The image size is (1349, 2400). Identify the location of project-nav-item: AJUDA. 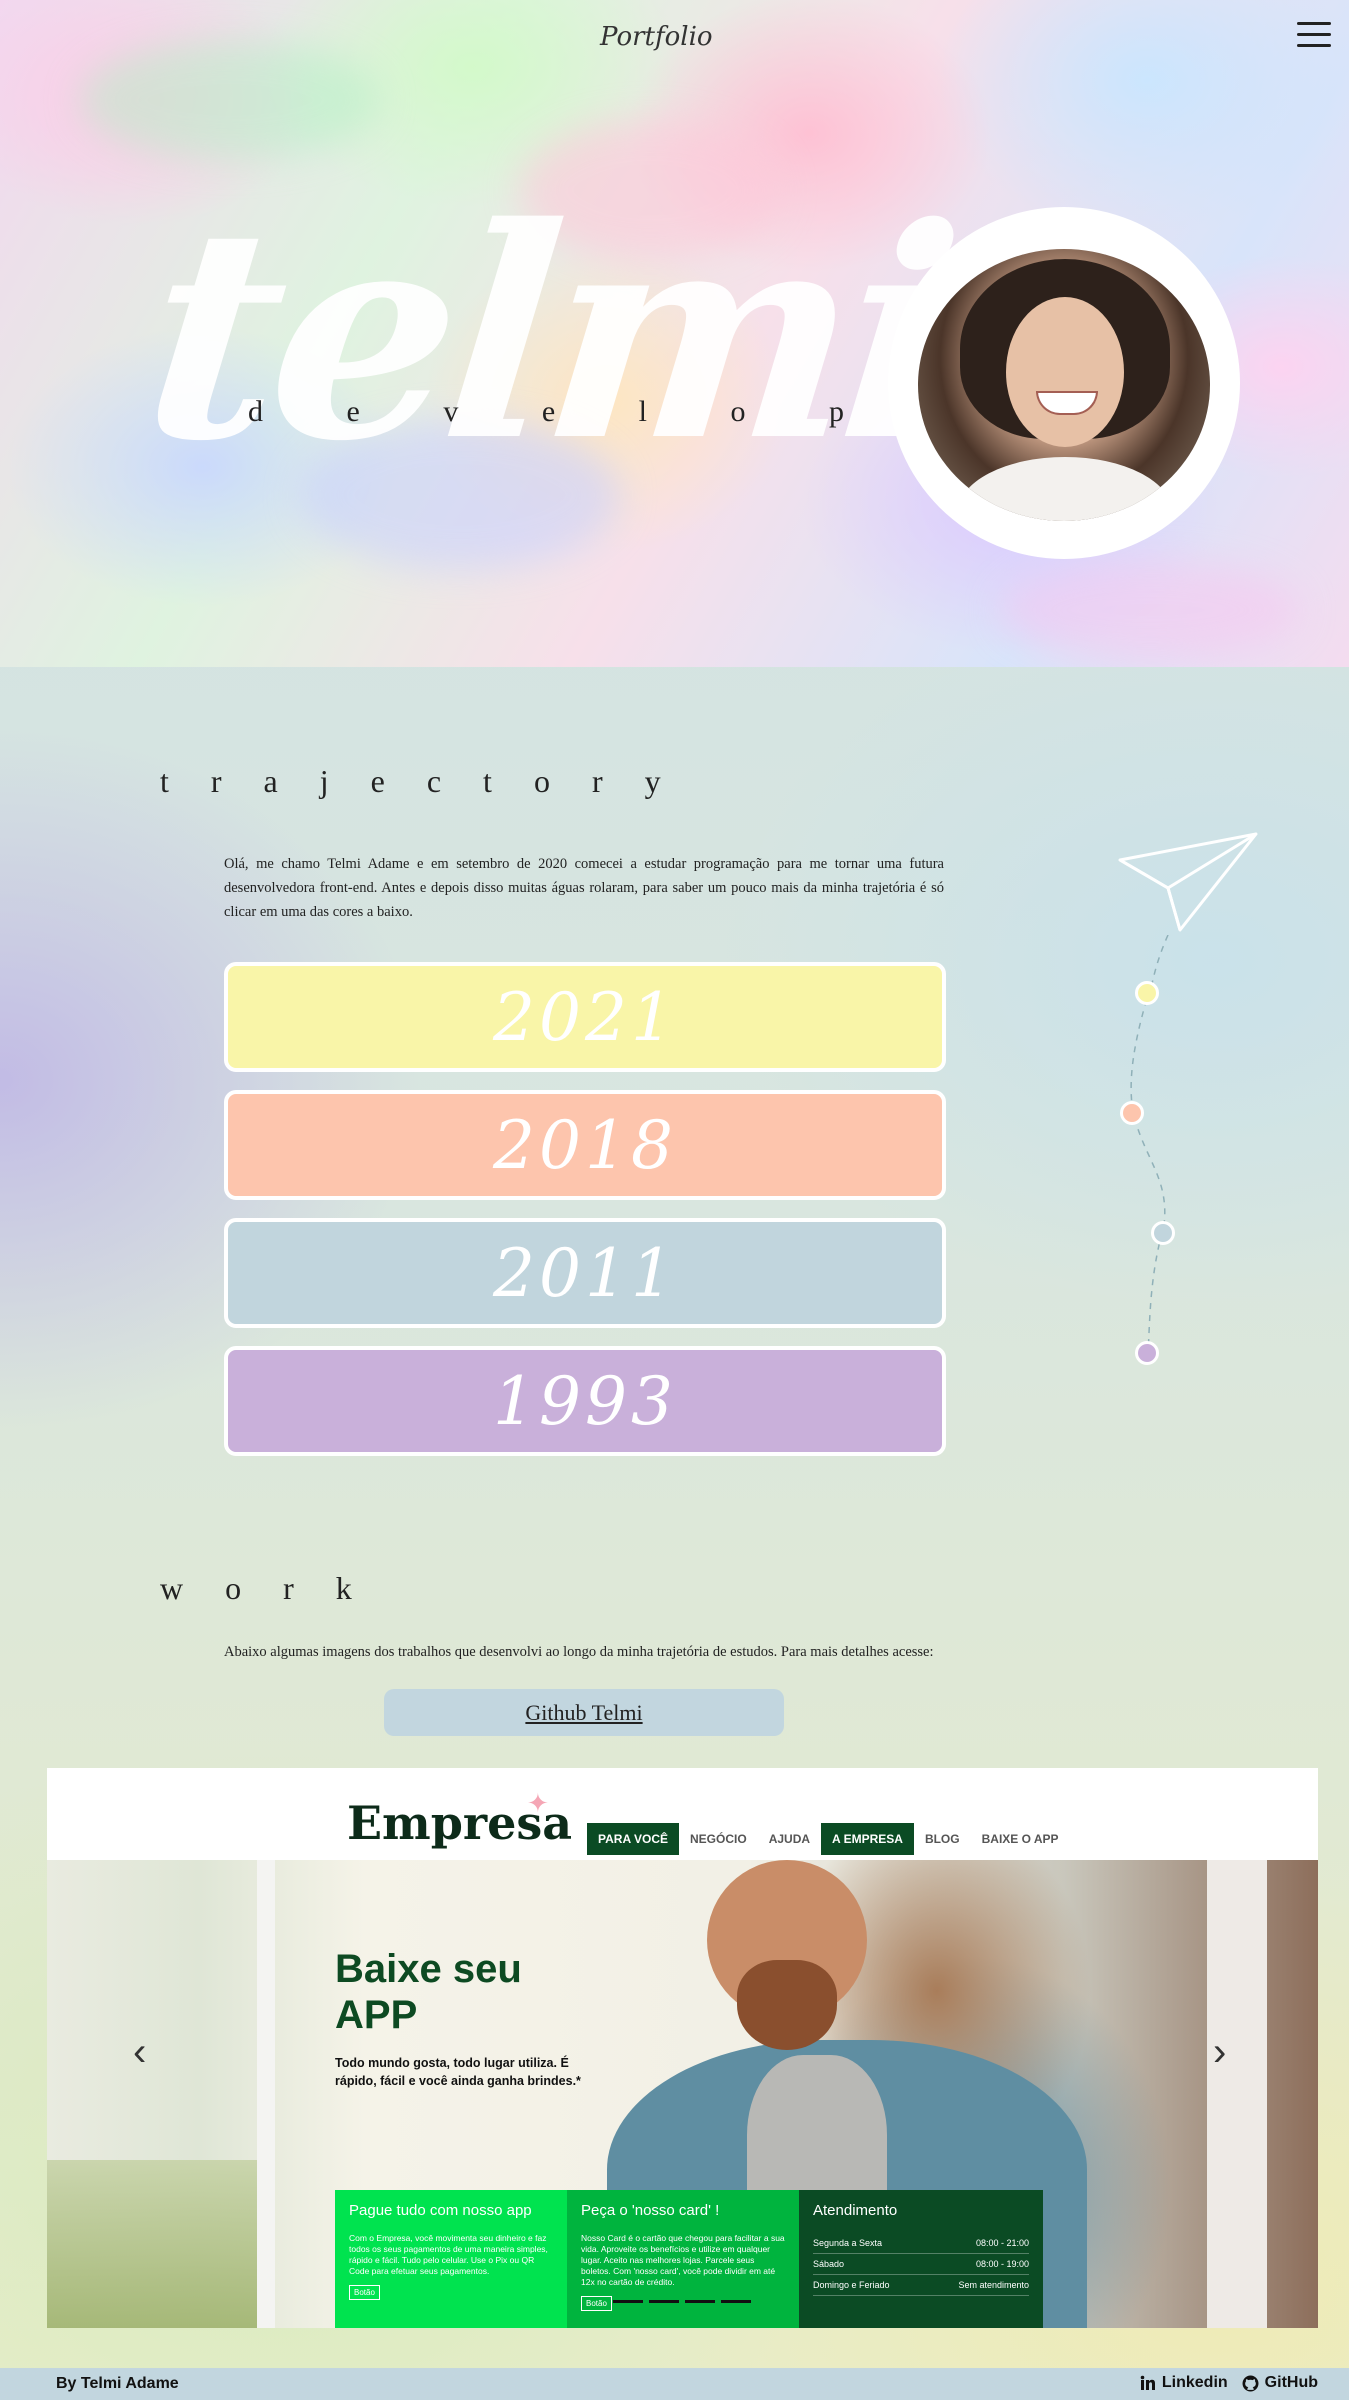
(789, 1839).